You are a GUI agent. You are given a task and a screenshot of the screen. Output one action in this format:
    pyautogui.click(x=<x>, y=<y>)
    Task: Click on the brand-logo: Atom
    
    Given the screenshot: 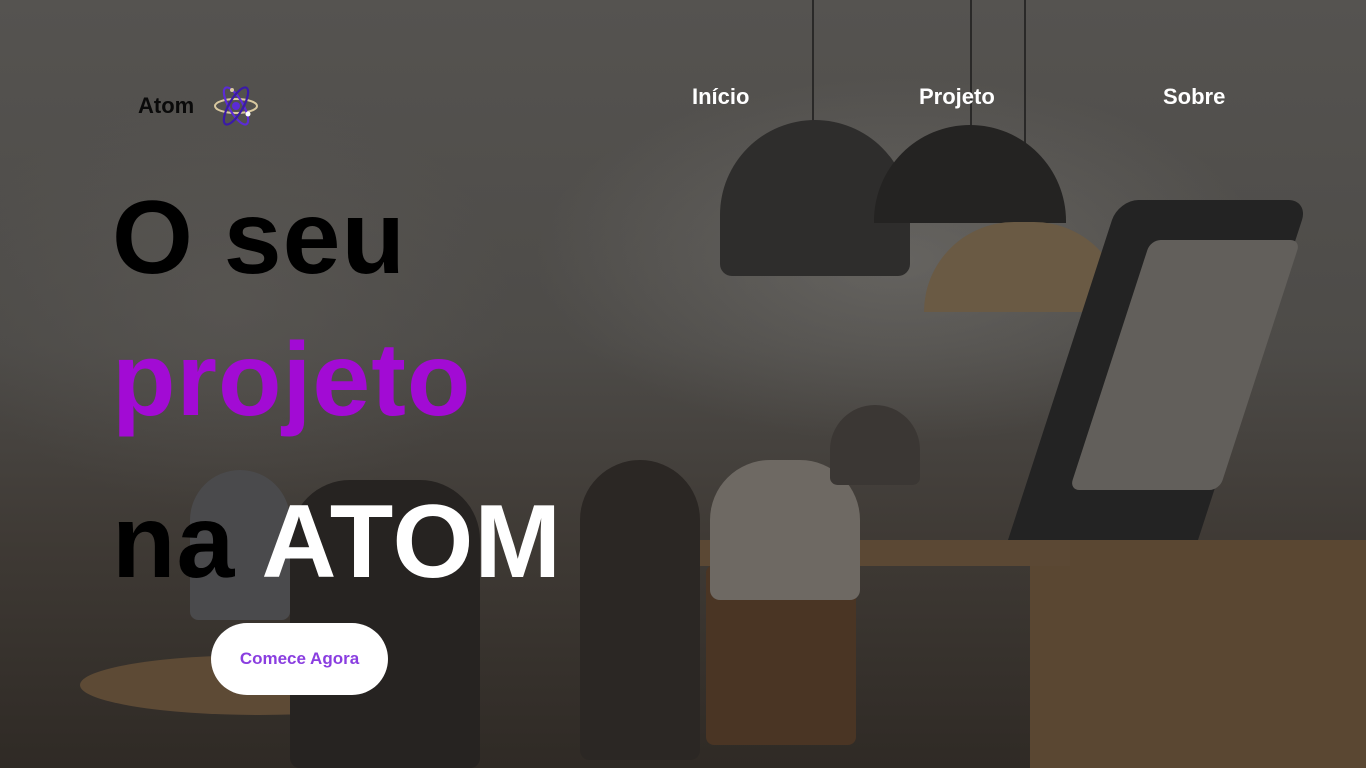 What is the action you would take?
    pyautogui.click(x=199, y=106)
    